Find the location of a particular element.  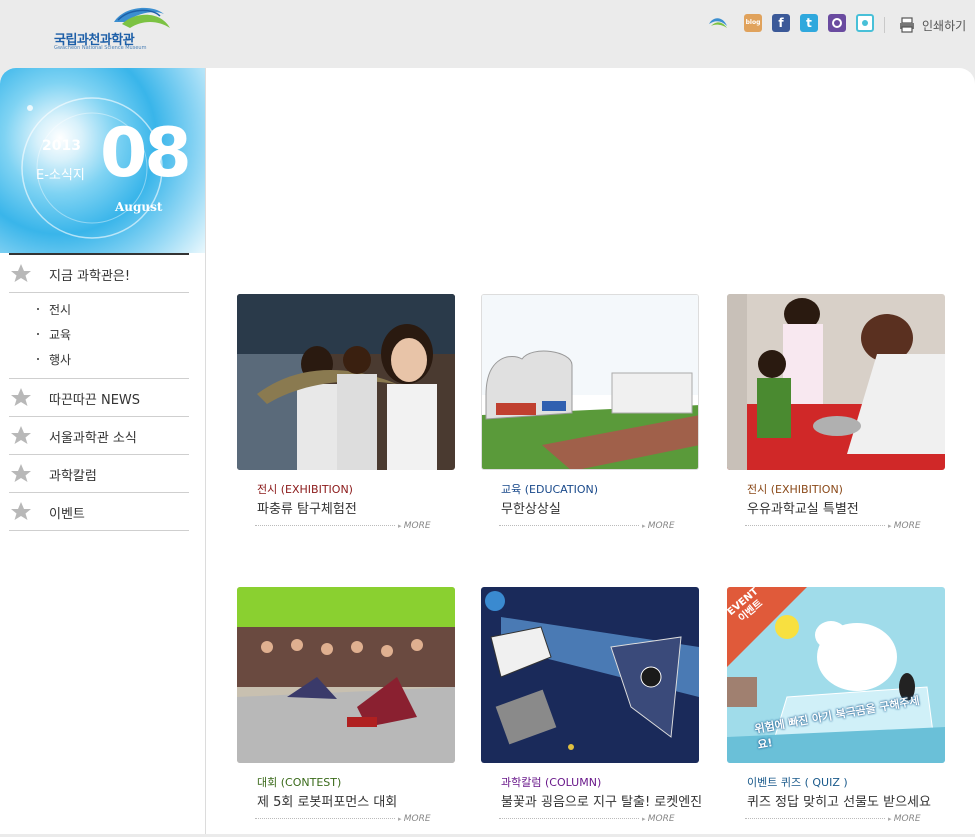

issue-banner: 2013 E-소식지 08 August is located at coordinates (102, 160).